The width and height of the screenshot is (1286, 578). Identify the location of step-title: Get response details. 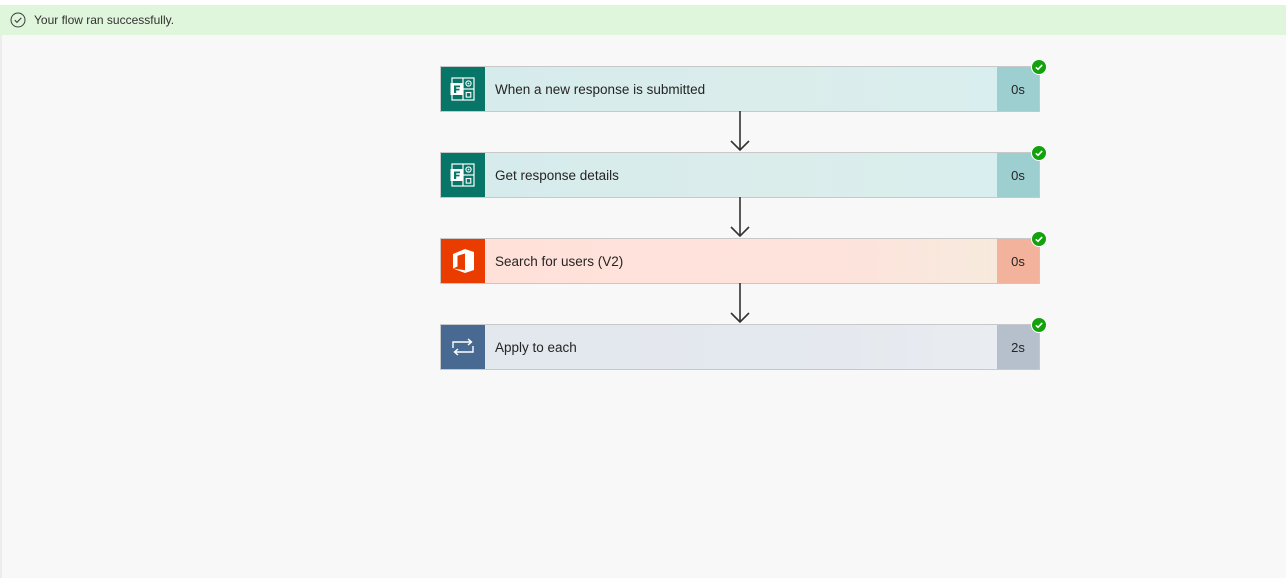
(741, 175).